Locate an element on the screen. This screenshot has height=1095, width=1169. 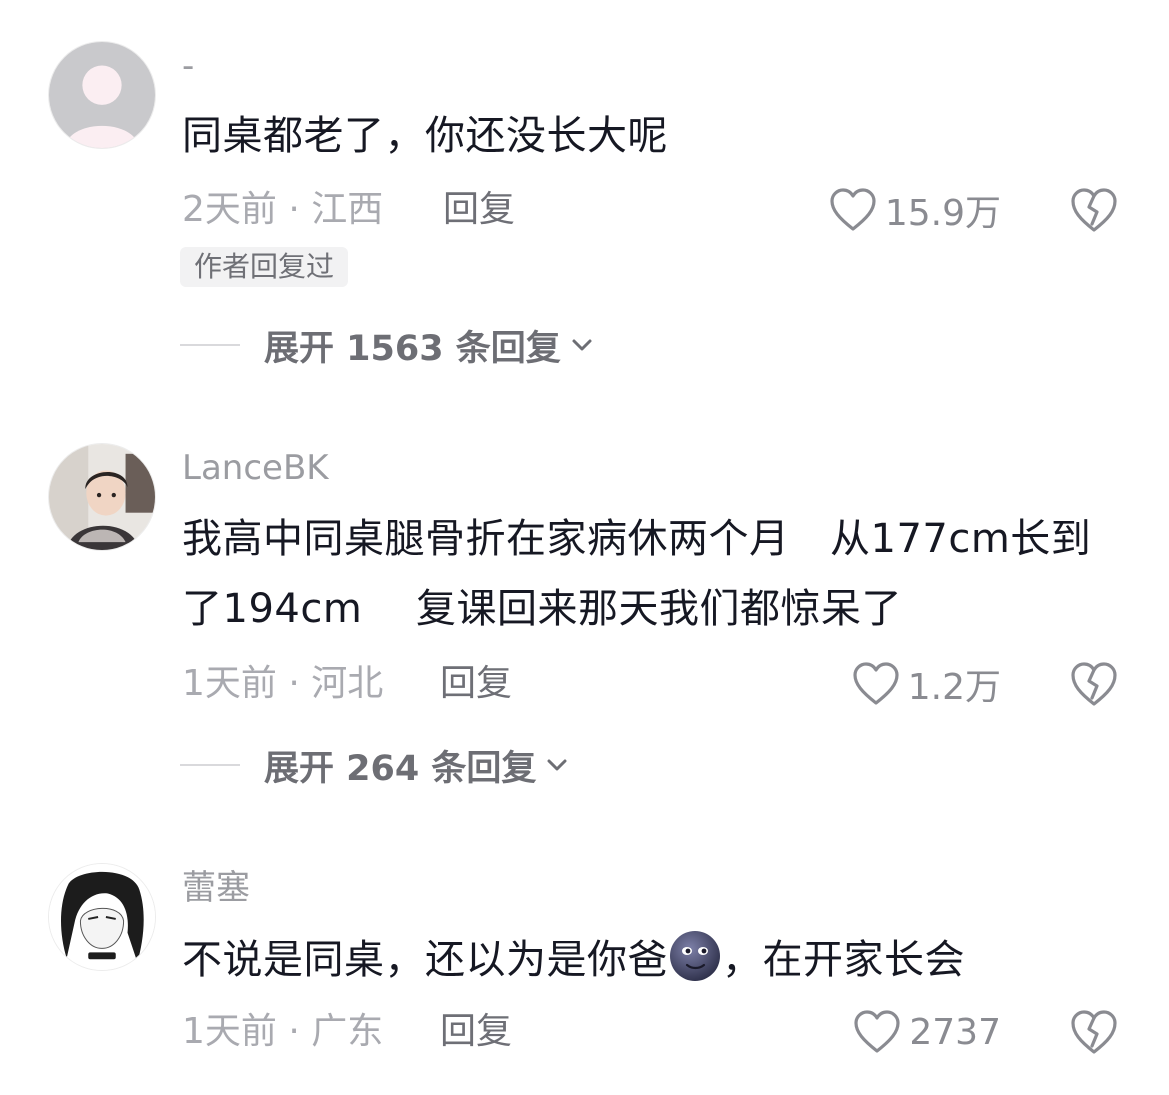
expand-replies-label: 展开 1563 条回复 is located at coordinates (412, 348).